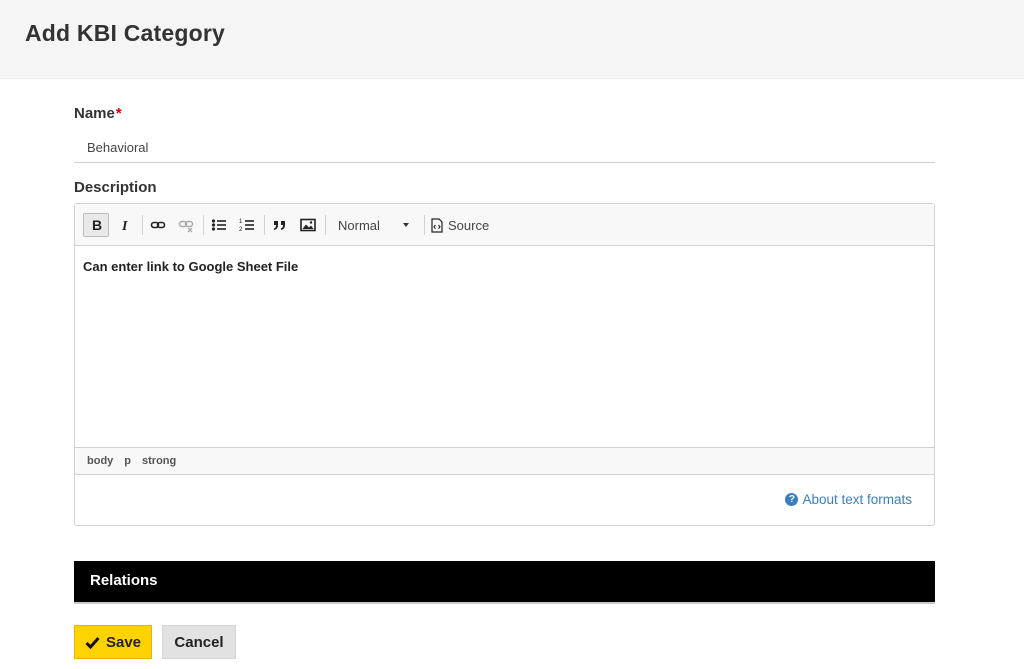 This screenshot has height=669, width=1024. I want to click on element-path-bar: body p strong, so click(504, 461).